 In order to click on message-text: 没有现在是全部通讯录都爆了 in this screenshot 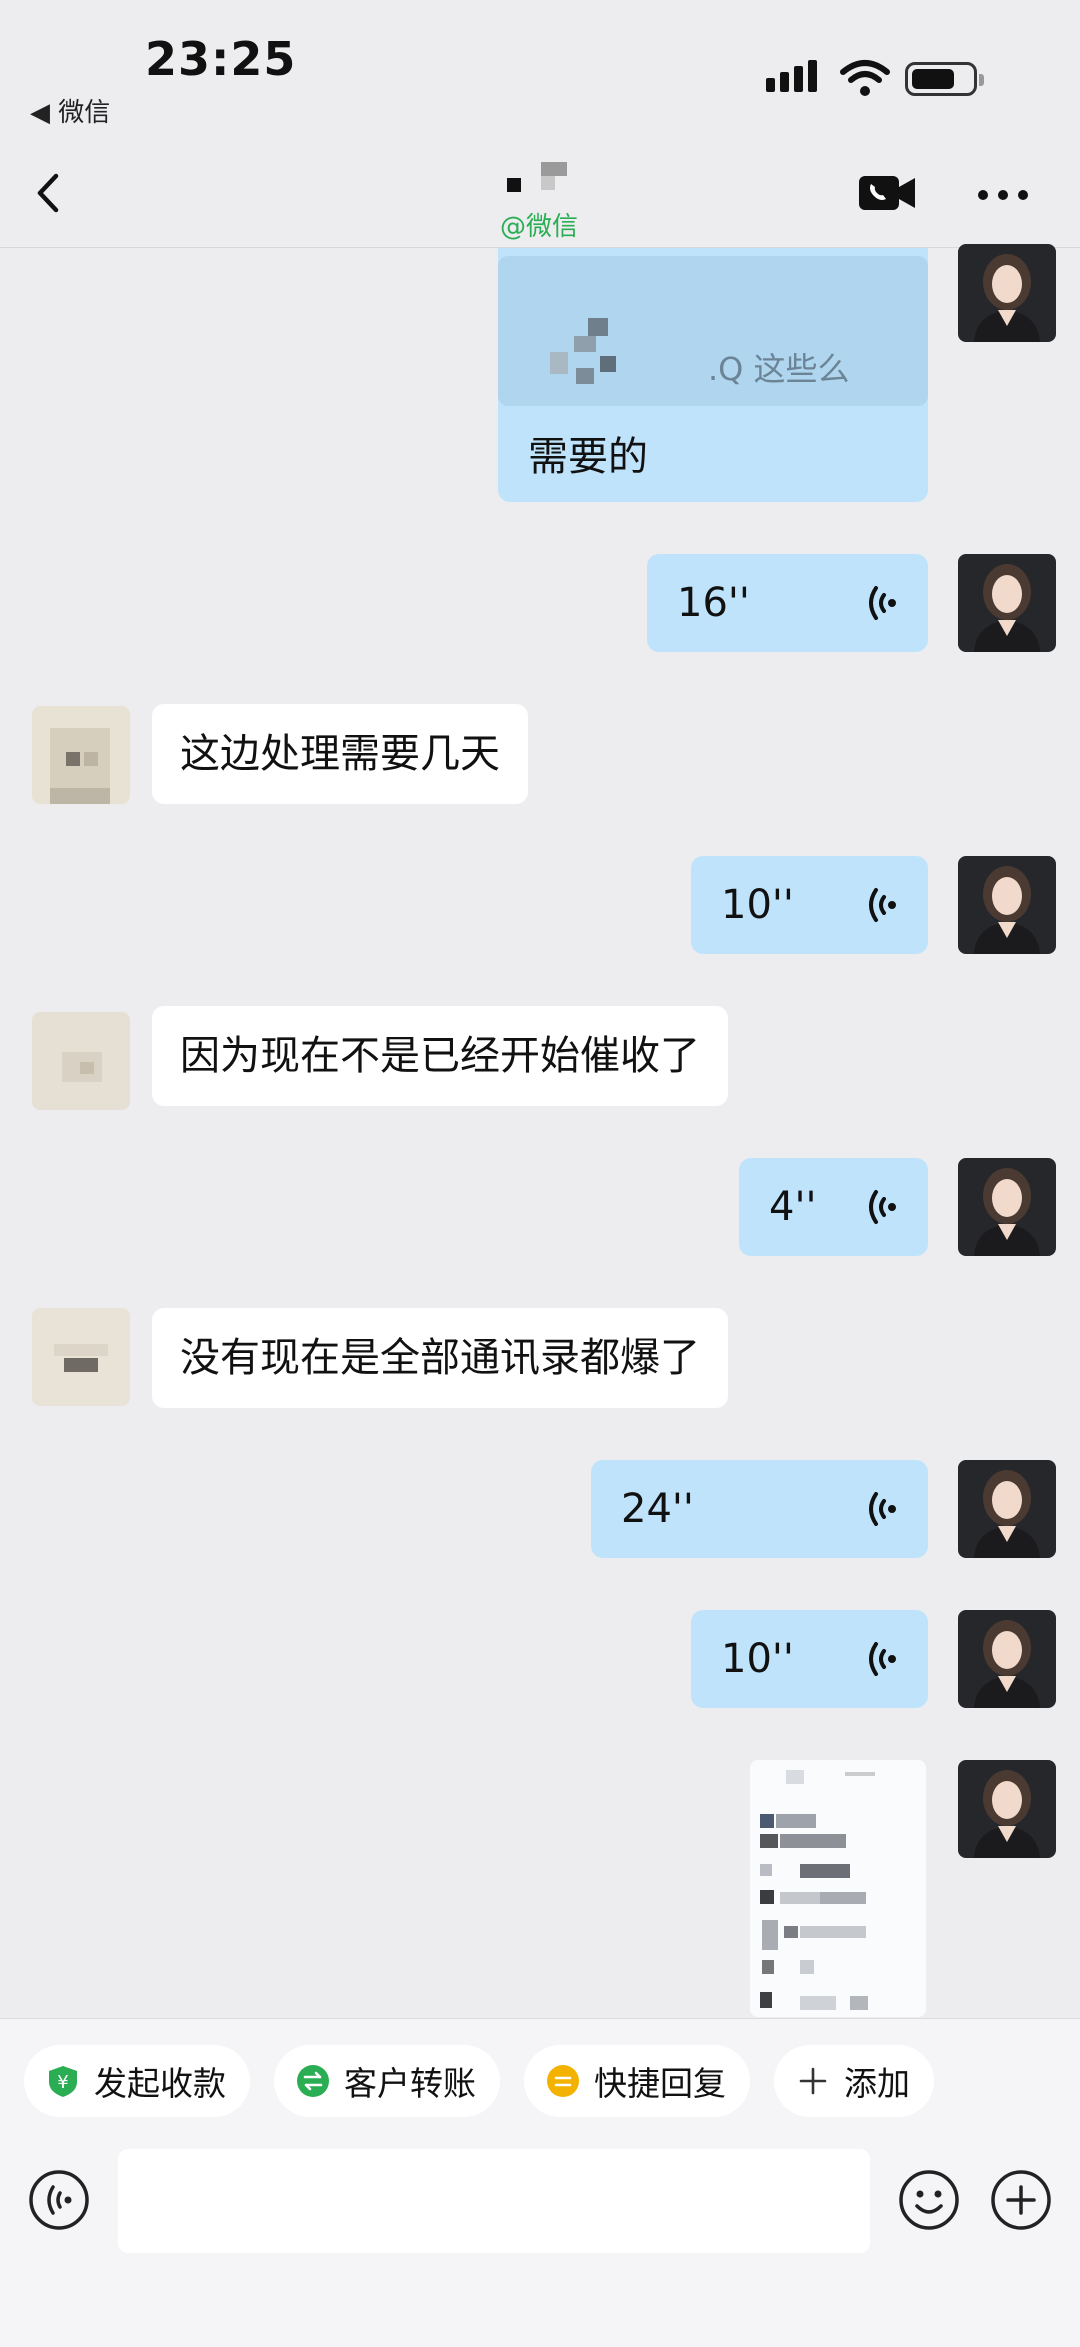, I will do `click(440, 1358)`.